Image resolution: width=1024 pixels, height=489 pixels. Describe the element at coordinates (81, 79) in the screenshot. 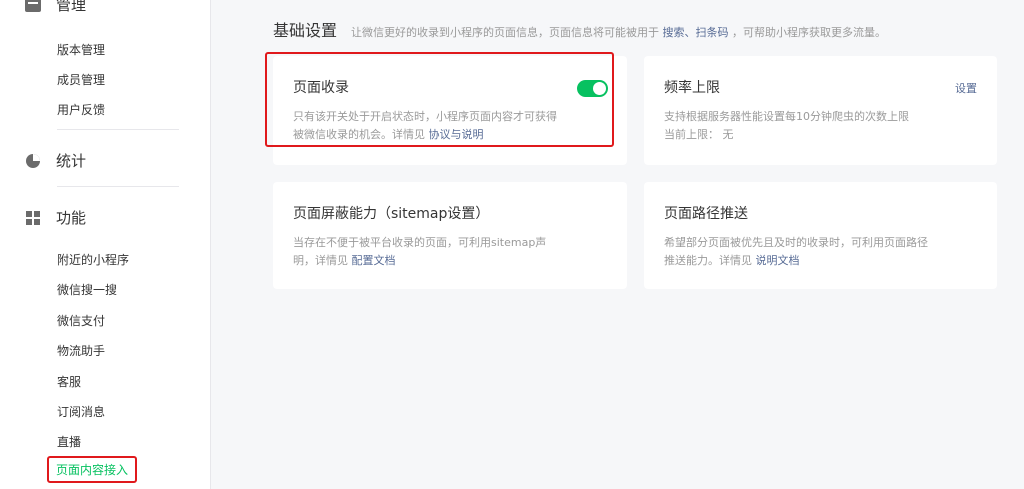

I see `sidebar-item-members: 成员管理` at that location.